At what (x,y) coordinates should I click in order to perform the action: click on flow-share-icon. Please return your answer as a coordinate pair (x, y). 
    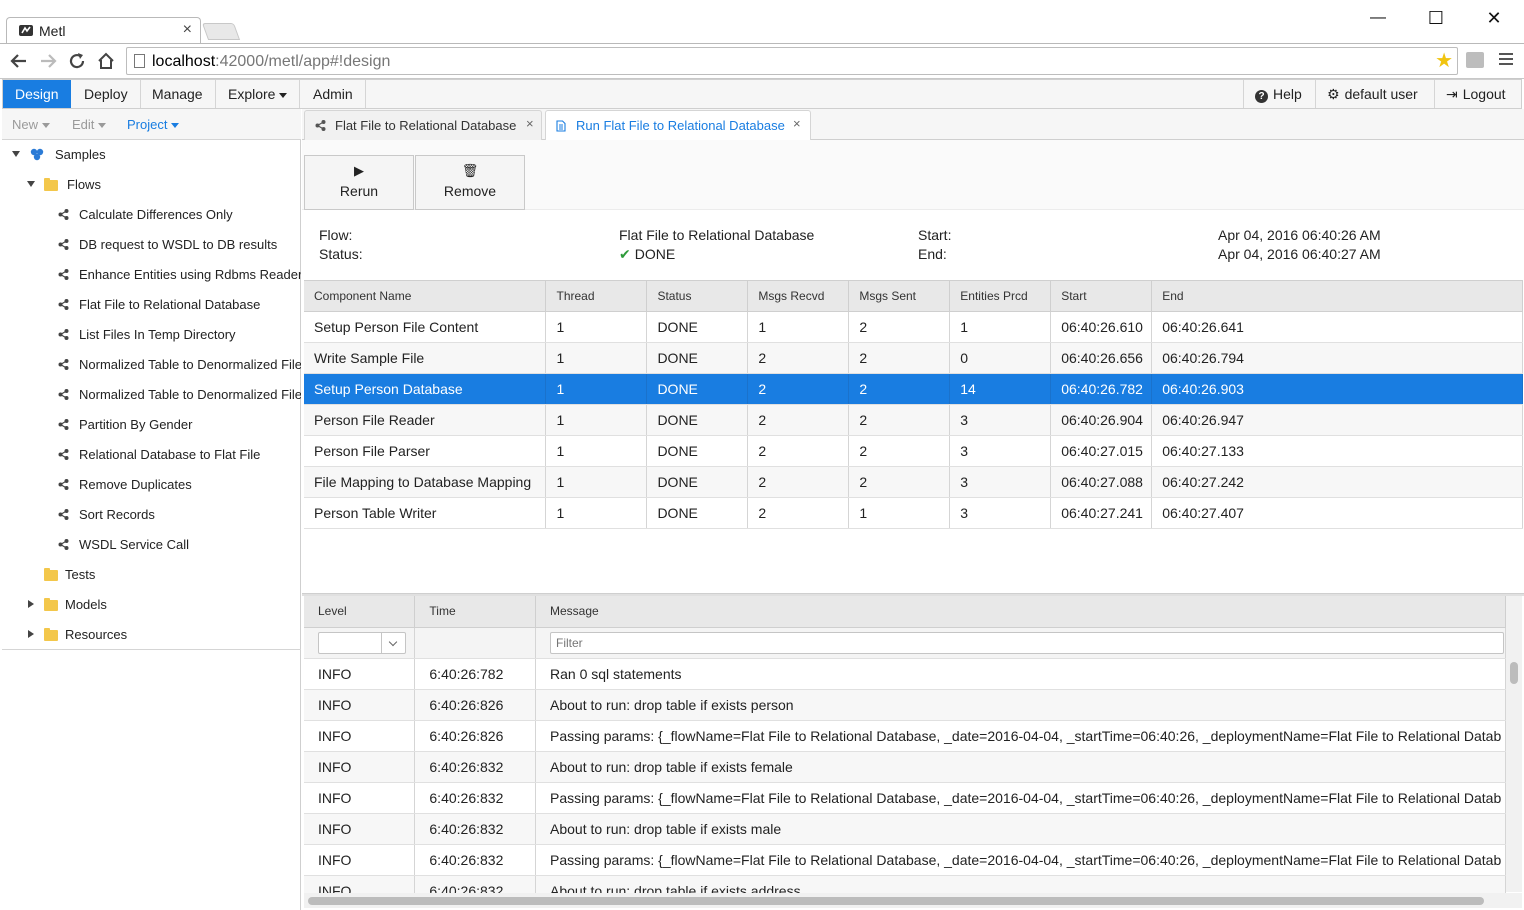
    Looking at the image, I should click on (63, 454).